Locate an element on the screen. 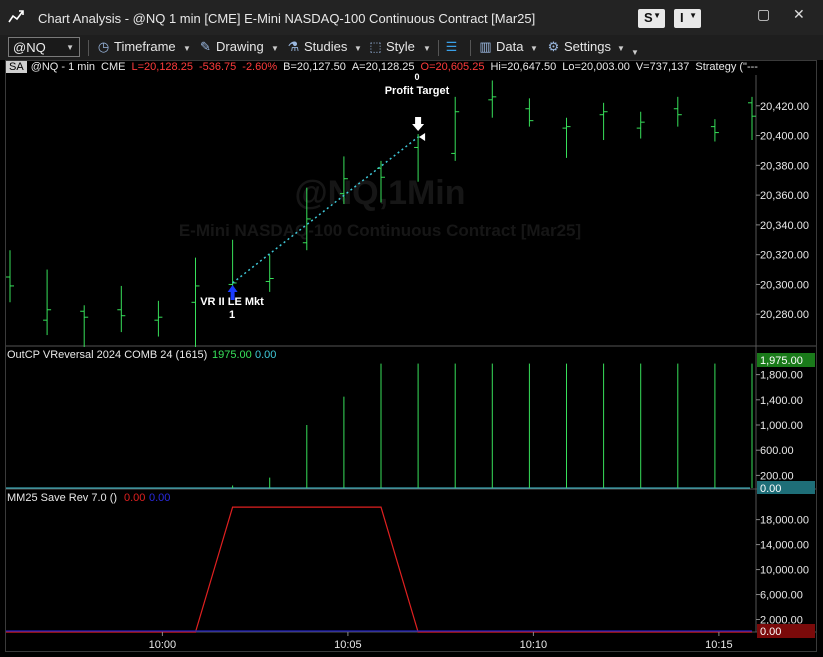  exit-arrow-icon is located at coordinates (418, 124).